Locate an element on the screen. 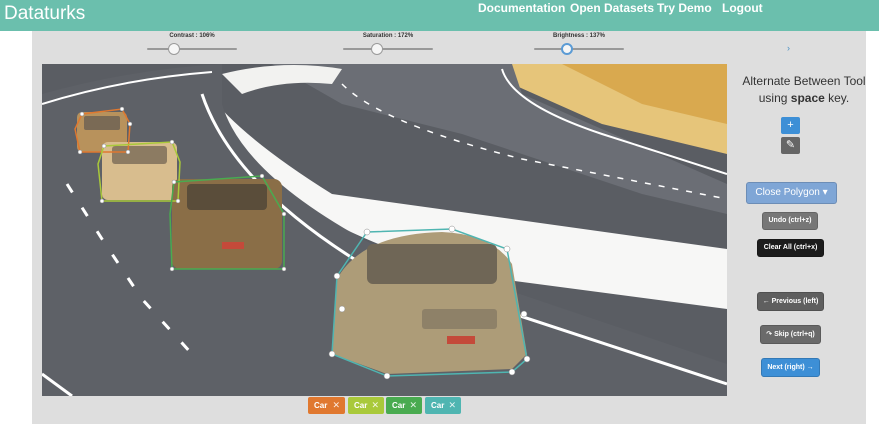 This screenshot has width=879, height=438. skip-button: ↷ Skip (ctrl+q) is located at coordinates (790, 334).